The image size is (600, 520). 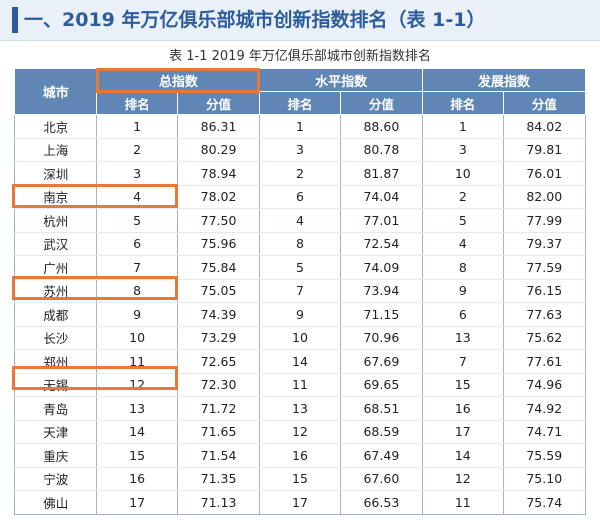 I want to click on table-row: 杭州 5 77.50 4 77.01 5 77.99, so click(x=300, y=220).